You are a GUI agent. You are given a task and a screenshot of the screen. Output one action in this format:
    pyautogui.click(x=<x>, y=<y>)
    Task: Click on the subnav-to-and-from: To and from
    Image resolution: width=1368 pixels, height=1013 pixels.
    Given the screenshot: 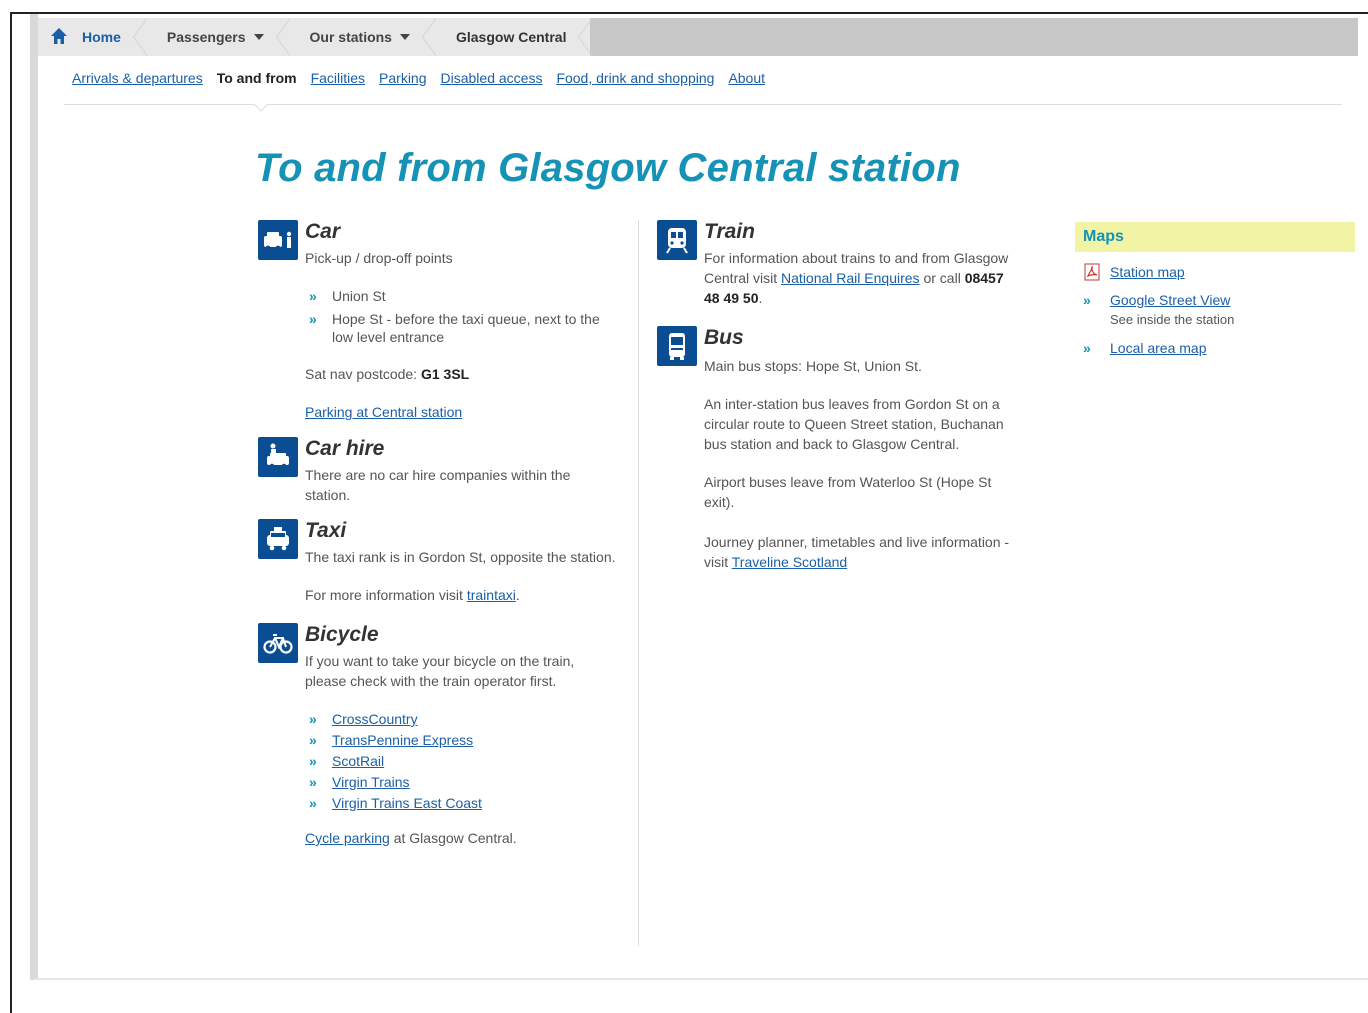 What is the action you would take?
    pyautogui.click(x=257, y=78)
    